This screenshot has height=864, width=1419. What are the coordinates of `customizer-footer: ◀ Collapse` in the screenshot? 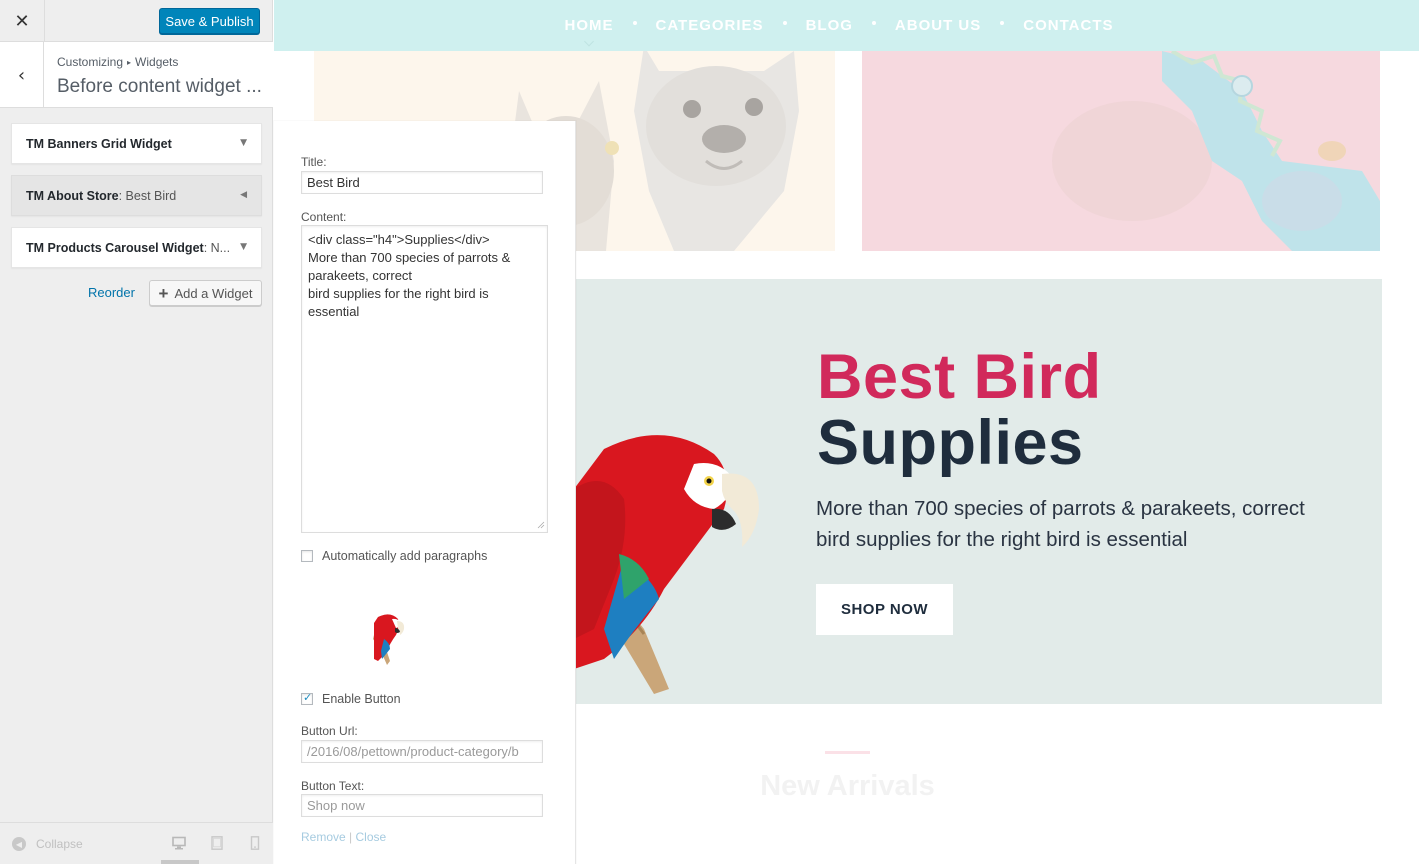 It's located at (136, 843).